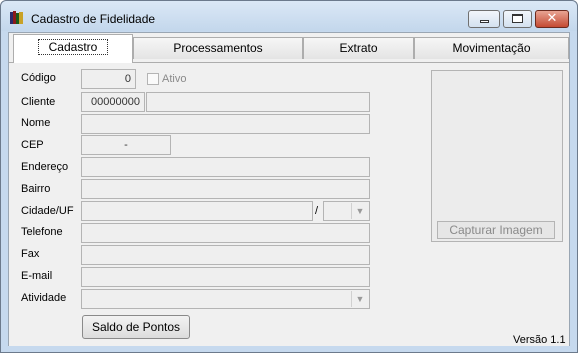 The height and width of the screenshot is (353, 578). Describe the element at coordinates (136, 327) in the screenshot. I see `saldo-de-pontos-button: Saldo de Pontos` at that location.